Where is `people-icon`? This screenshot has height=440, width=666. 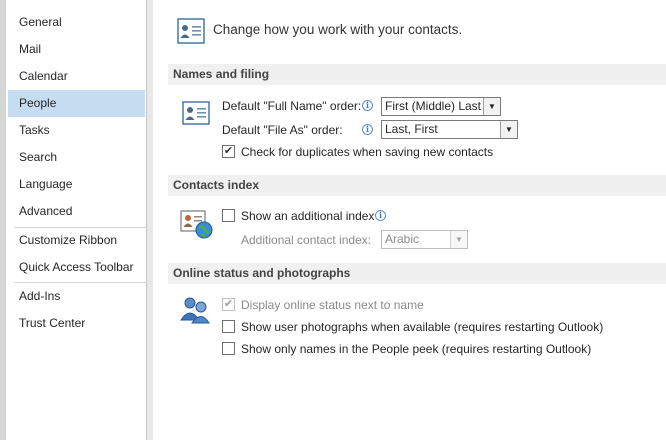 people-icon is located at coordinates (195, 310).